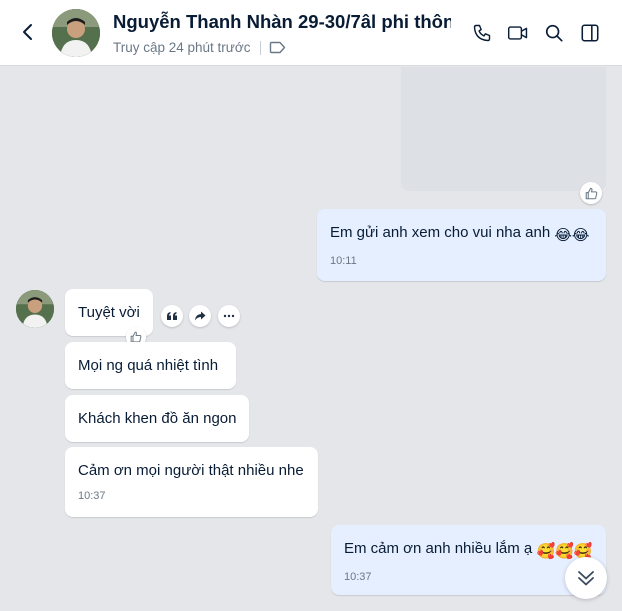  I want to click on message-text: Mọi ng quá nhiệt tình, so click(148, 365).